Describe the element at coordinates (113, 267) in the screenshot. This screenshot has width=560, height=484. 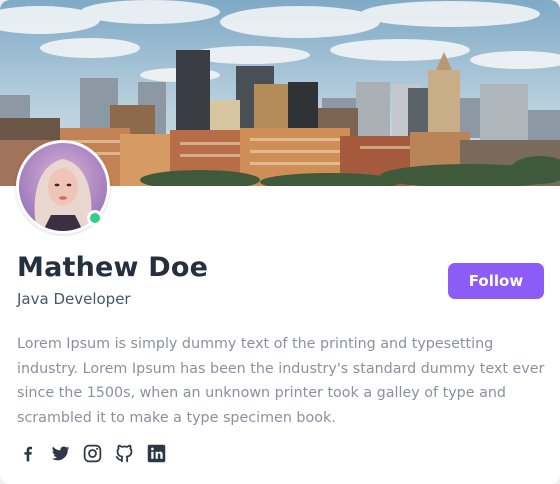
I see `profile-name: Mathew Doe` at that location.